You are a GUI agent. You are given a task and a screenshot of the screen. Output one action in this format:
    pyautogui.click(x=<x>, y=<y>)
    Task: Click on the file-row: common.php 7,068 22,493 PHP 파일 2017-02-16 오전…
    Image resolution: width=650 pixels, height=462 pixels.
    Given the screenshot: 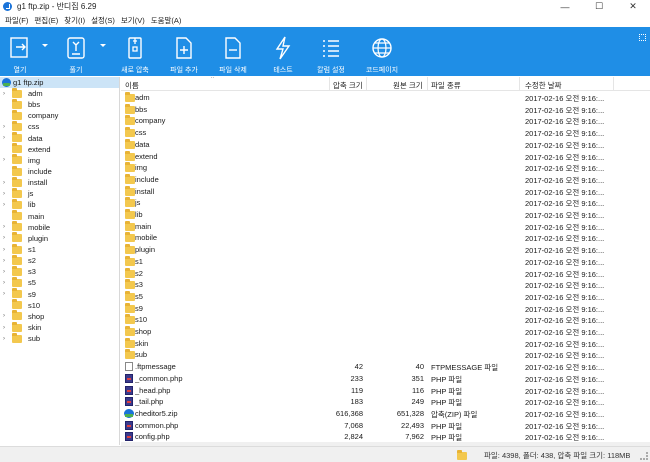 What is the action you would take?
    pyautogui.click(x=385, y=426)
    